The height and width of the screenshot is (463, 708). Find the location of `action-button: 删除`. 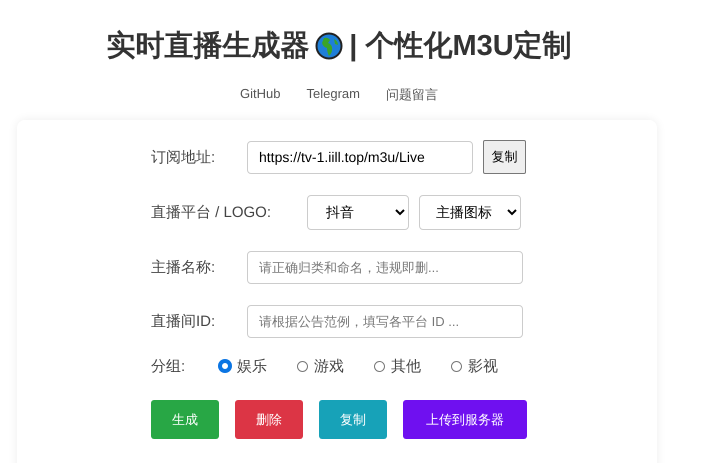

action-button: 删除 is located at coordinates (269, 419).